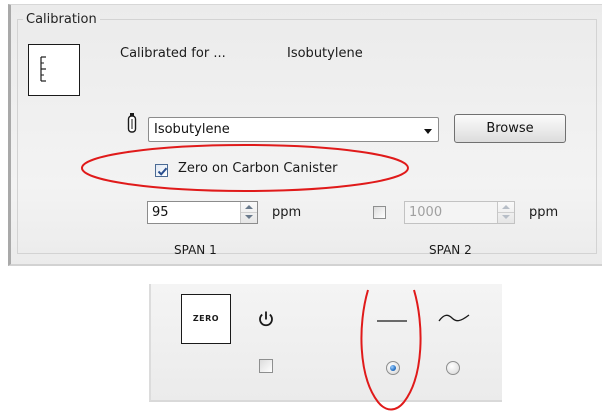 This screenshot has width=604, height=415. I want to click on zero-on-canister-label: Zero on Carbon Canister, so click(257, 168).